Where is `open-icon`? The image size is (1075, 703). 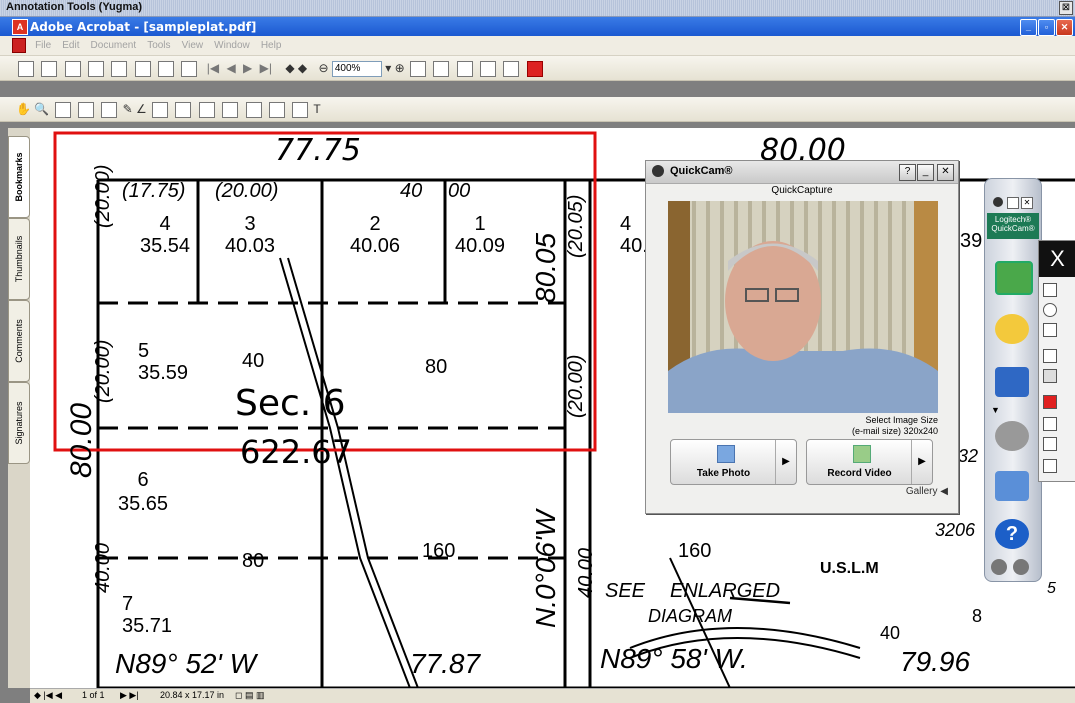 open-icon is located at coordinates (26, 68).